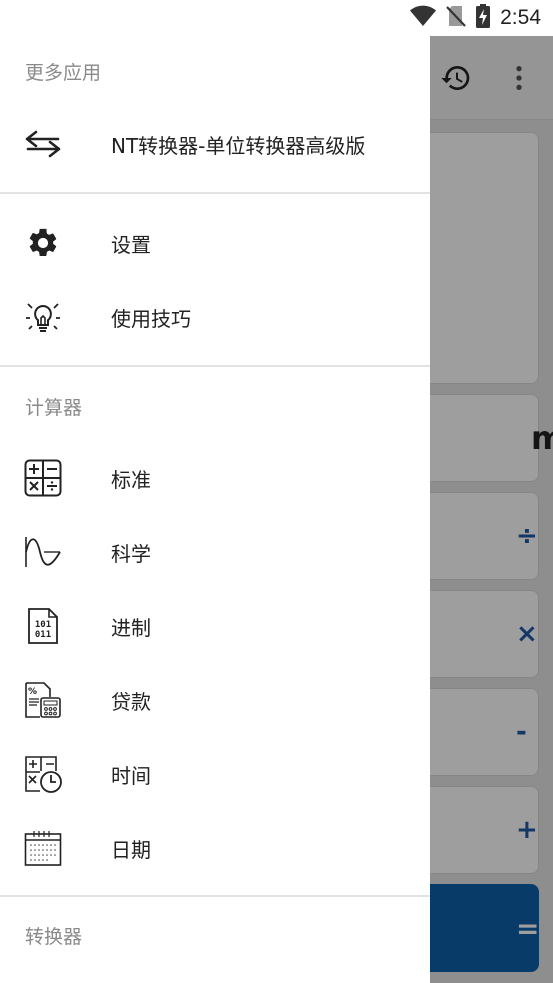 Image resolution: width=553 pixels, height=983 pixels. What do you see at coordinates (423, 18) in the screenshot?
I see `wifi-icon` at bounding box center [423, 18].